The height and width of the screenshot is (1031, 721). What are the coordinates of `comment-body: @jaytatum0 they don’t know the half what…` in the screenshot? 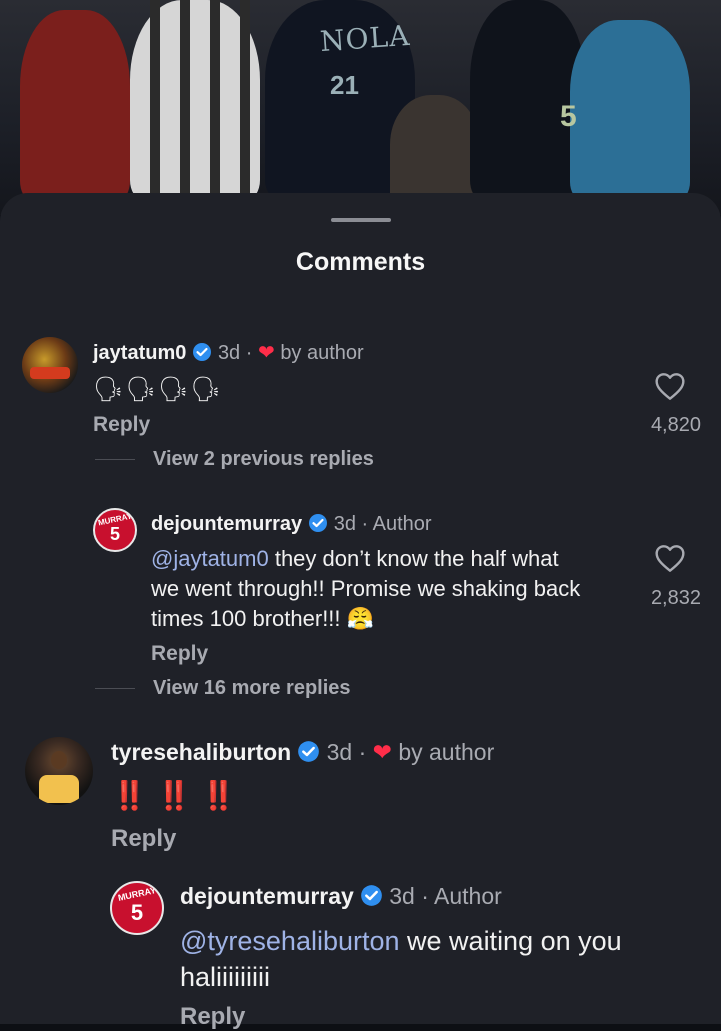 It's located at (371, 589).